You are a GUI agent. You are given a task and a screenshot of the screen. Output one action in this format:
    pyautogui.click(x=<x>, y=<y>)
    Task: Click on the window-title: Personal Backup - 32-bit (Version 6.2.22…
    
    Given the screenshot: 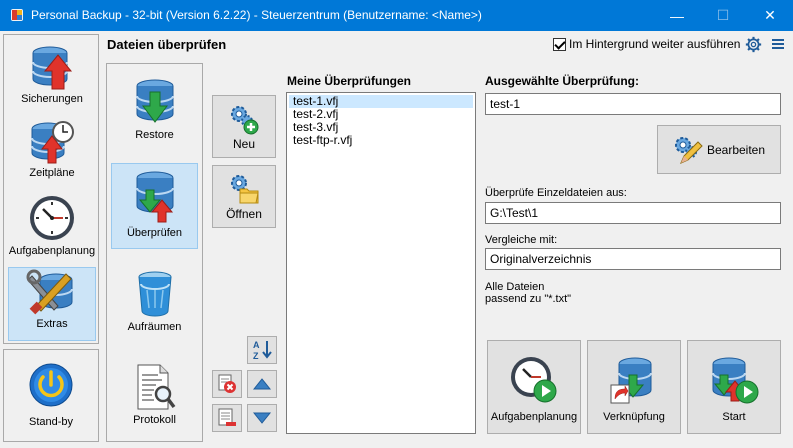 What is the action you would take?
    pyautogui.click(x=256, y=15)
    